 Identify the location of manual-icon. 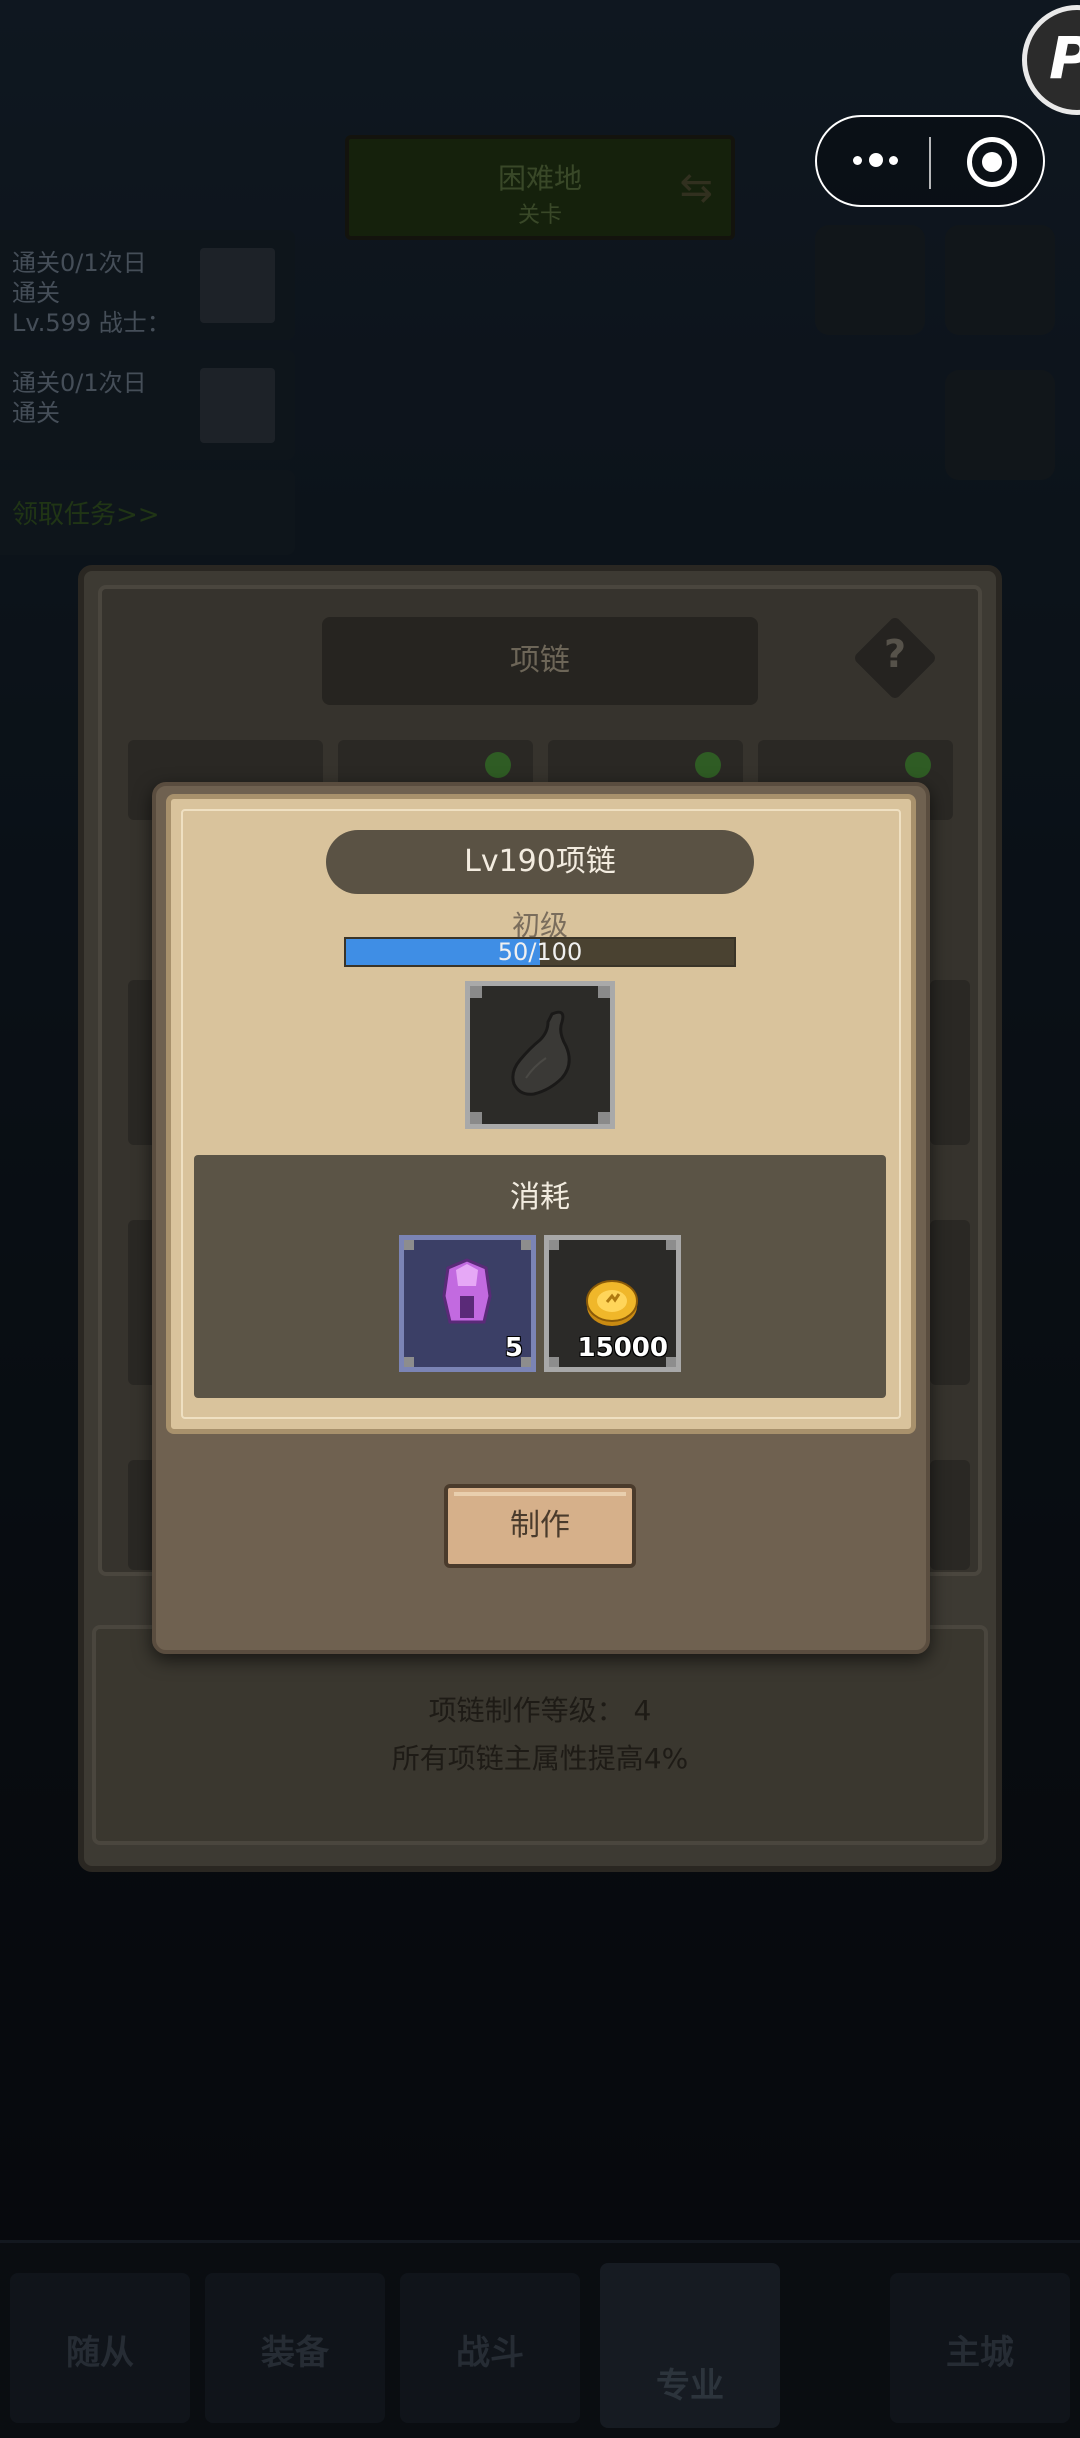
(870, 280).